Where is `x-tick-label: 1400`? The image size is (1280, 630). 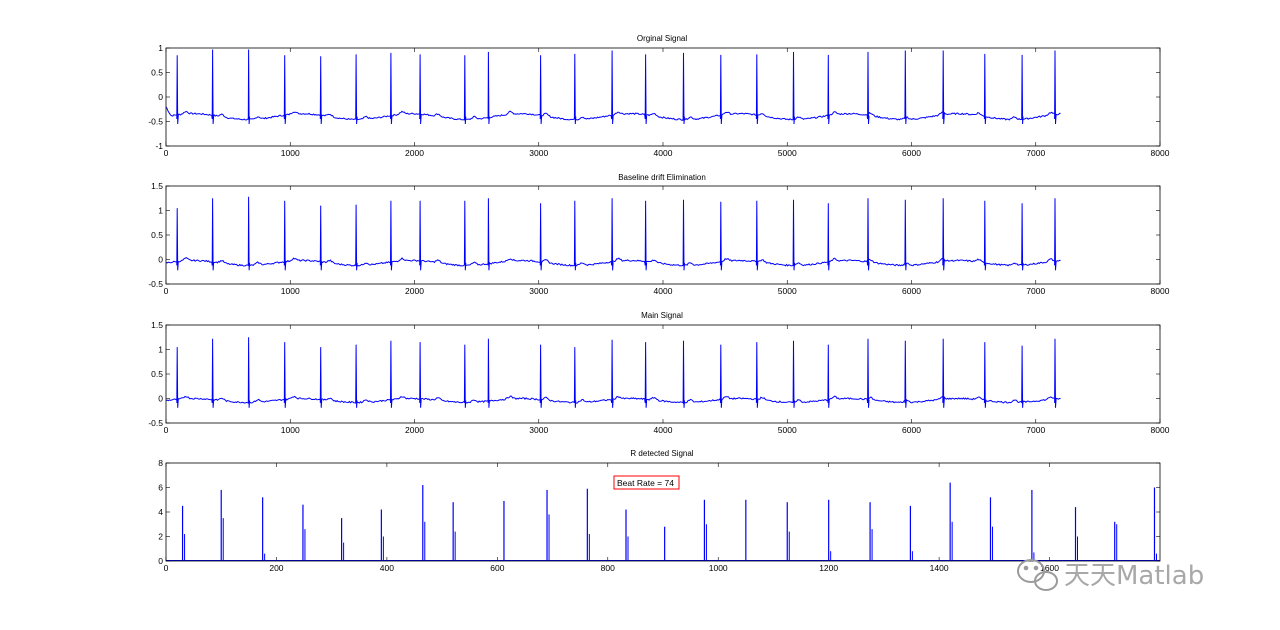 x-tick-label: 1400 is located at coordinates (939, 568).